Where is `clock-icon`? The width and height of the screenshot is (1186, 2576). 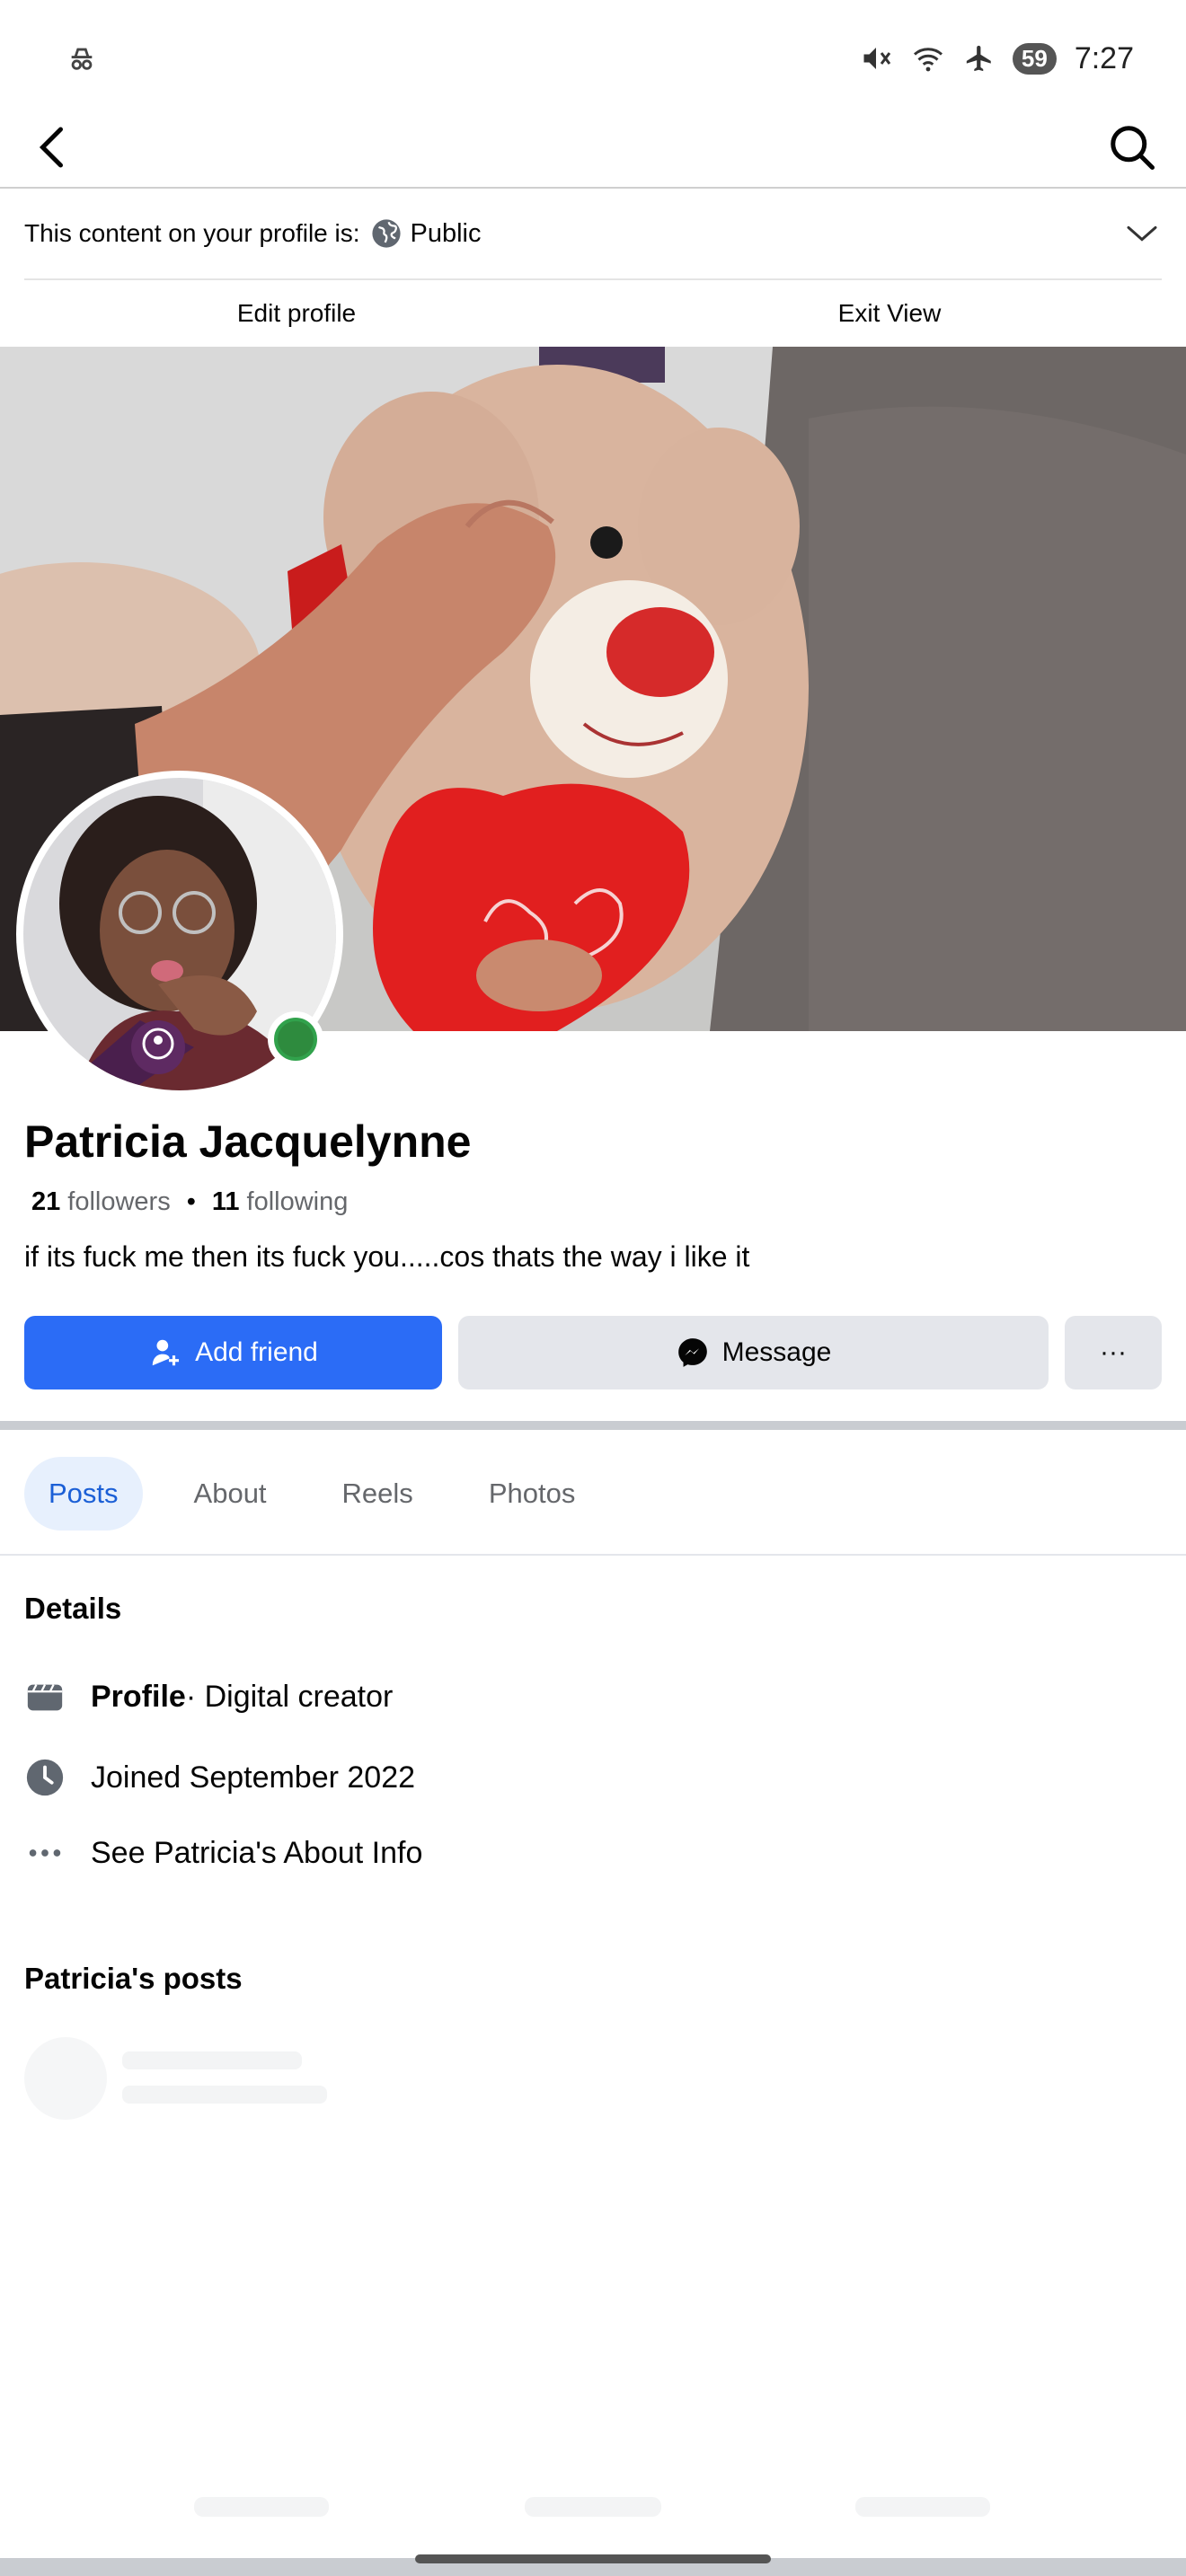 clock-icon is located at coordinates (45, 1777).